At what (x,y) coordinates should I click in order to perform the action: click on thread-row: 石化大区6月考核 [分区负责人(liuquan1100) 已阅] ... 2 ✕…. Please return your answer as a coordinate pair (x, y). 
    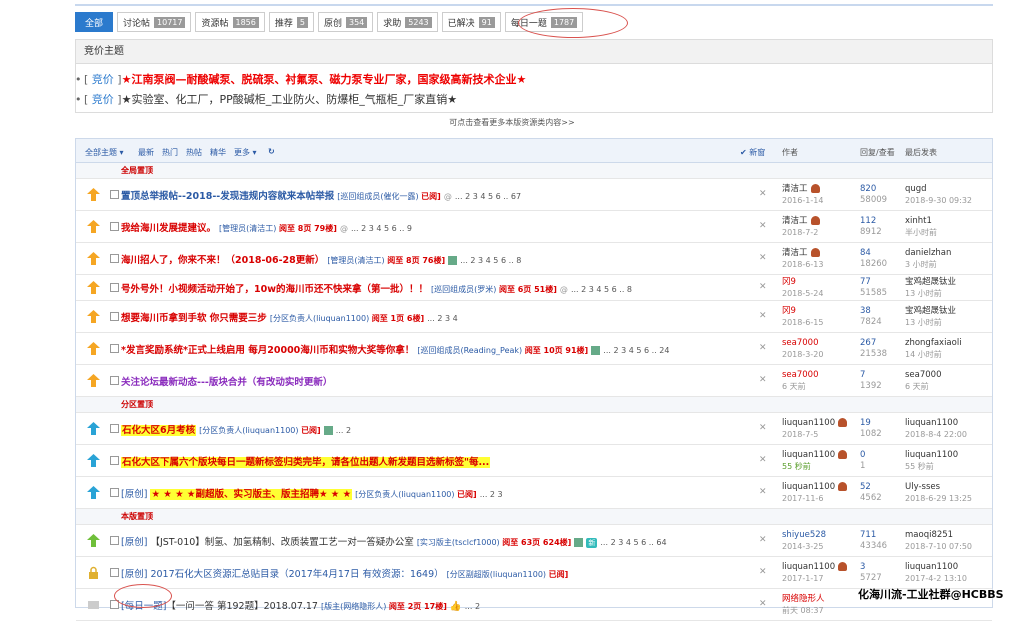
    Looking at the image, I should click on (534, 429).